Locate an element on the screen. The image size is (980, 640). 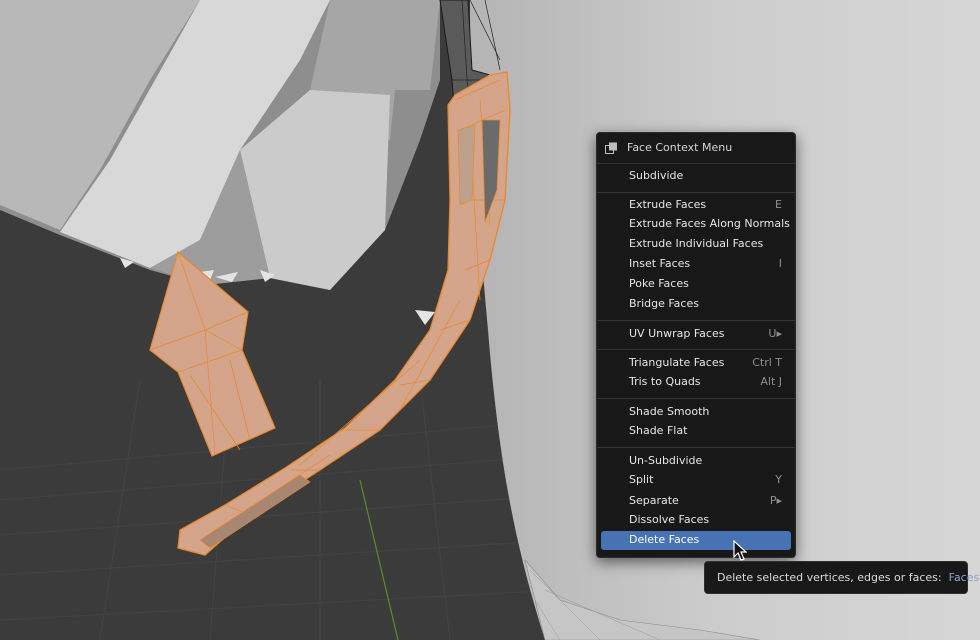
menu-item-inset-faces: Inset Faces I is located at coordinates (696, 264).